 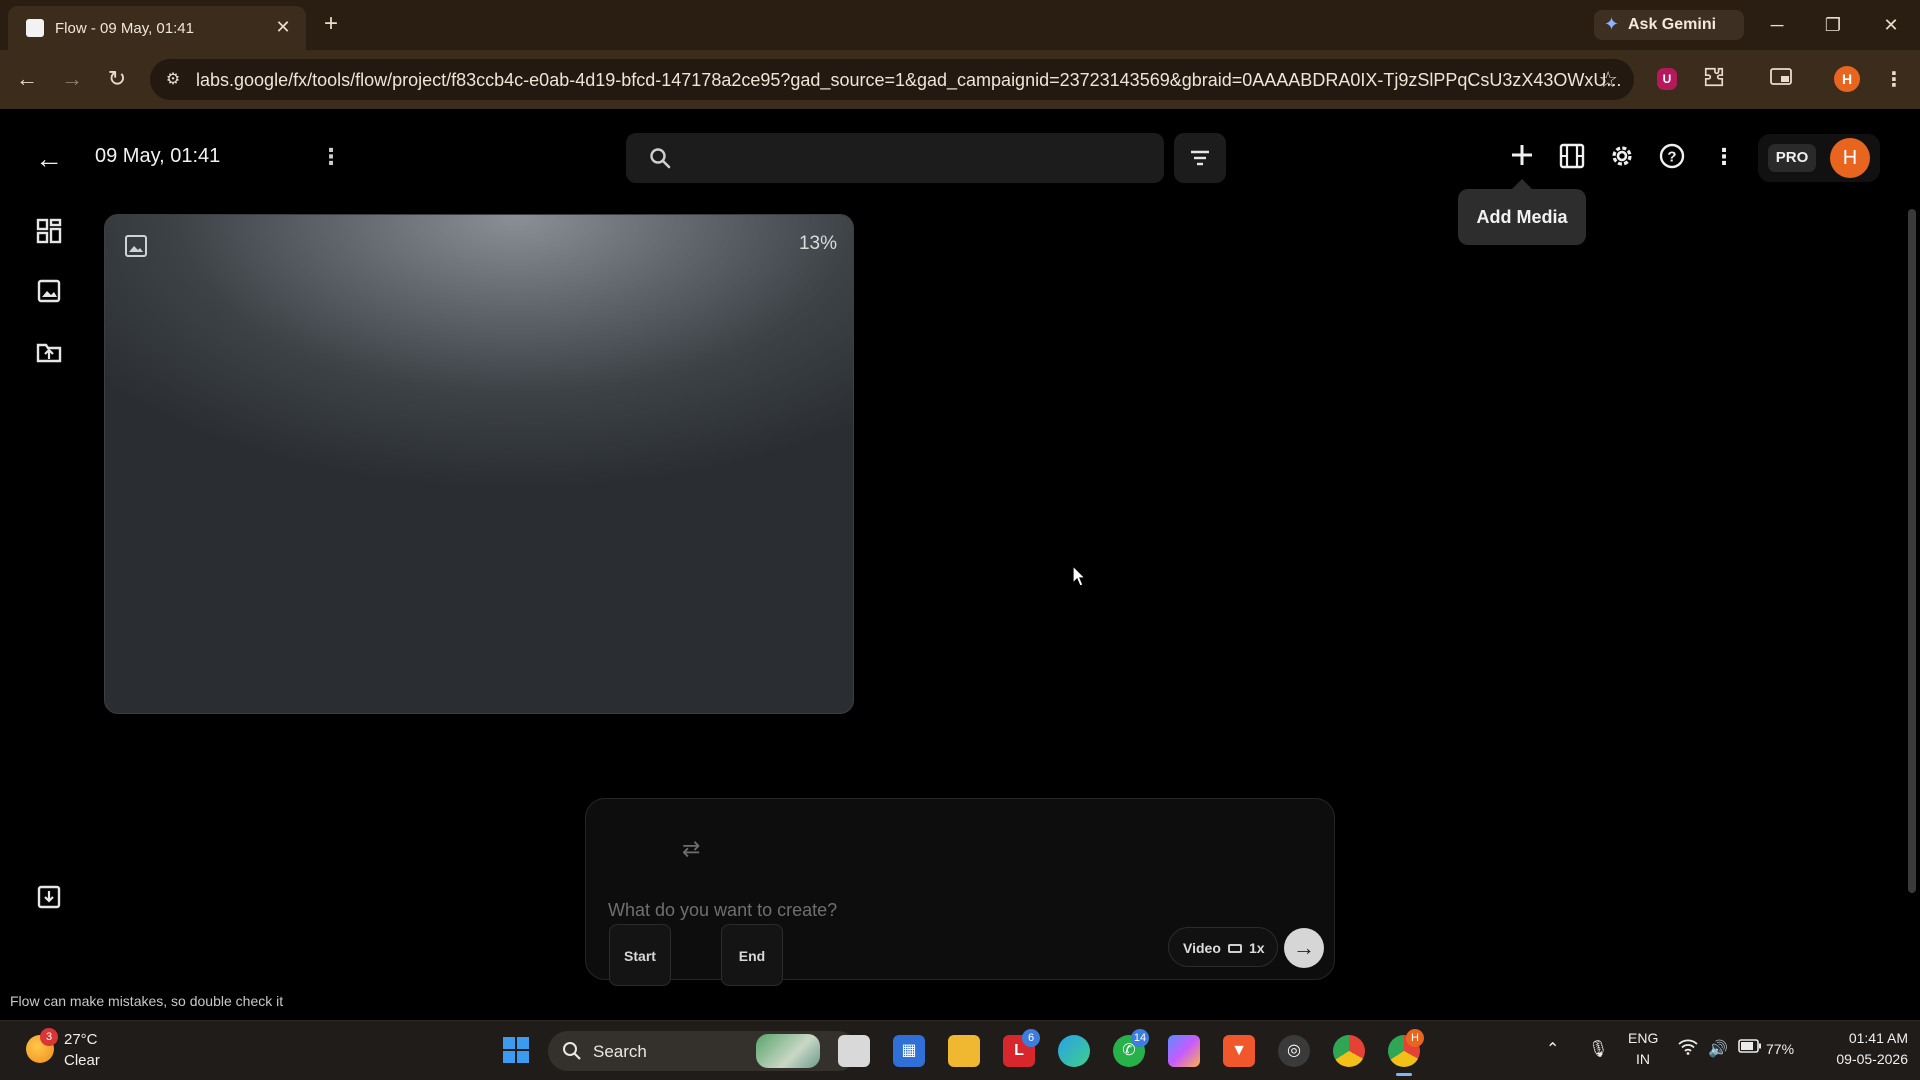 I want to click on extensions-puzzle-icon, so click(x=1714, y=80).